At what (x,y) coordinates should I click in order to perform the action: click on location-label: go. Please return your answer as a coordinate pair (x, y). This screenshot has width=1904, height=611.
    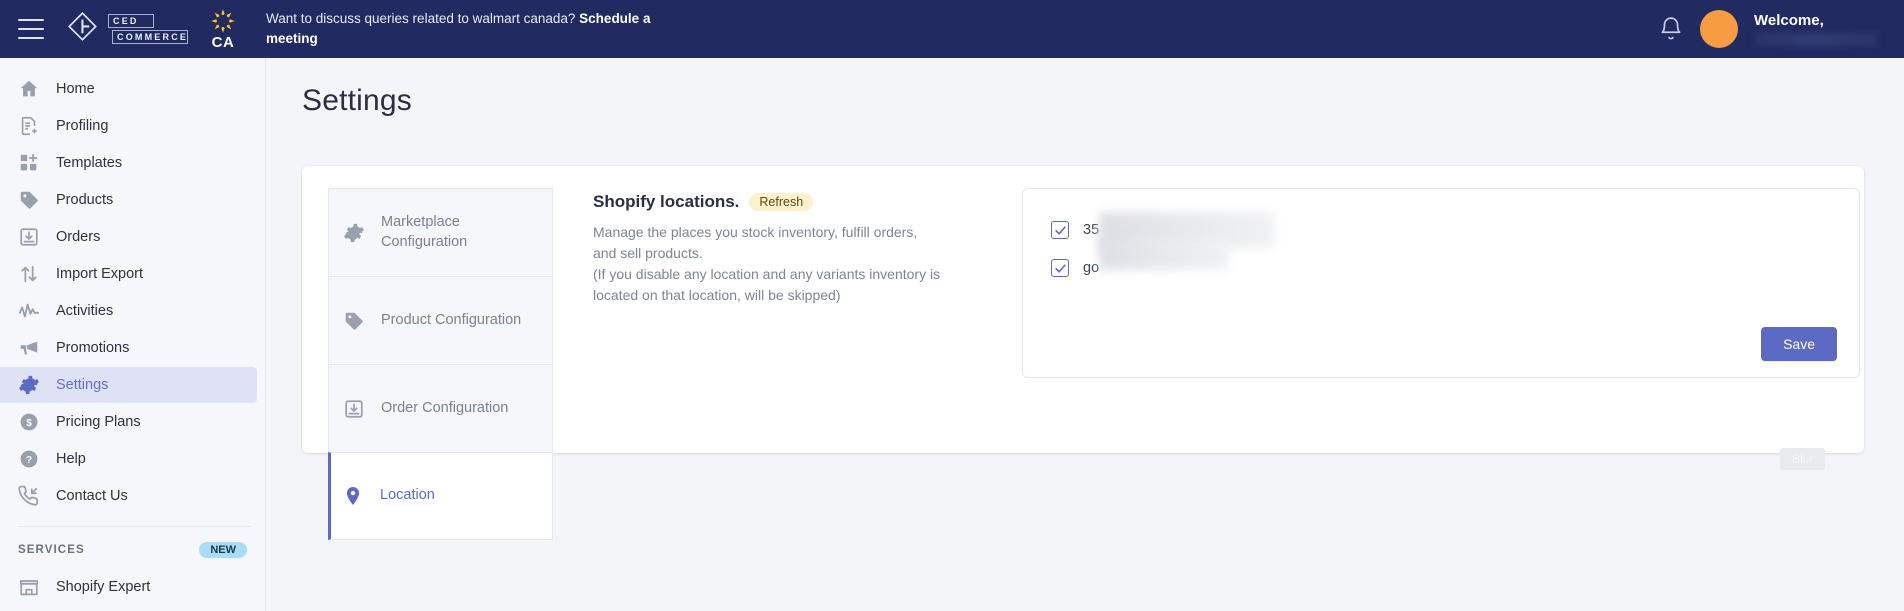
    Looking at the image, I should click on (1156, 257).